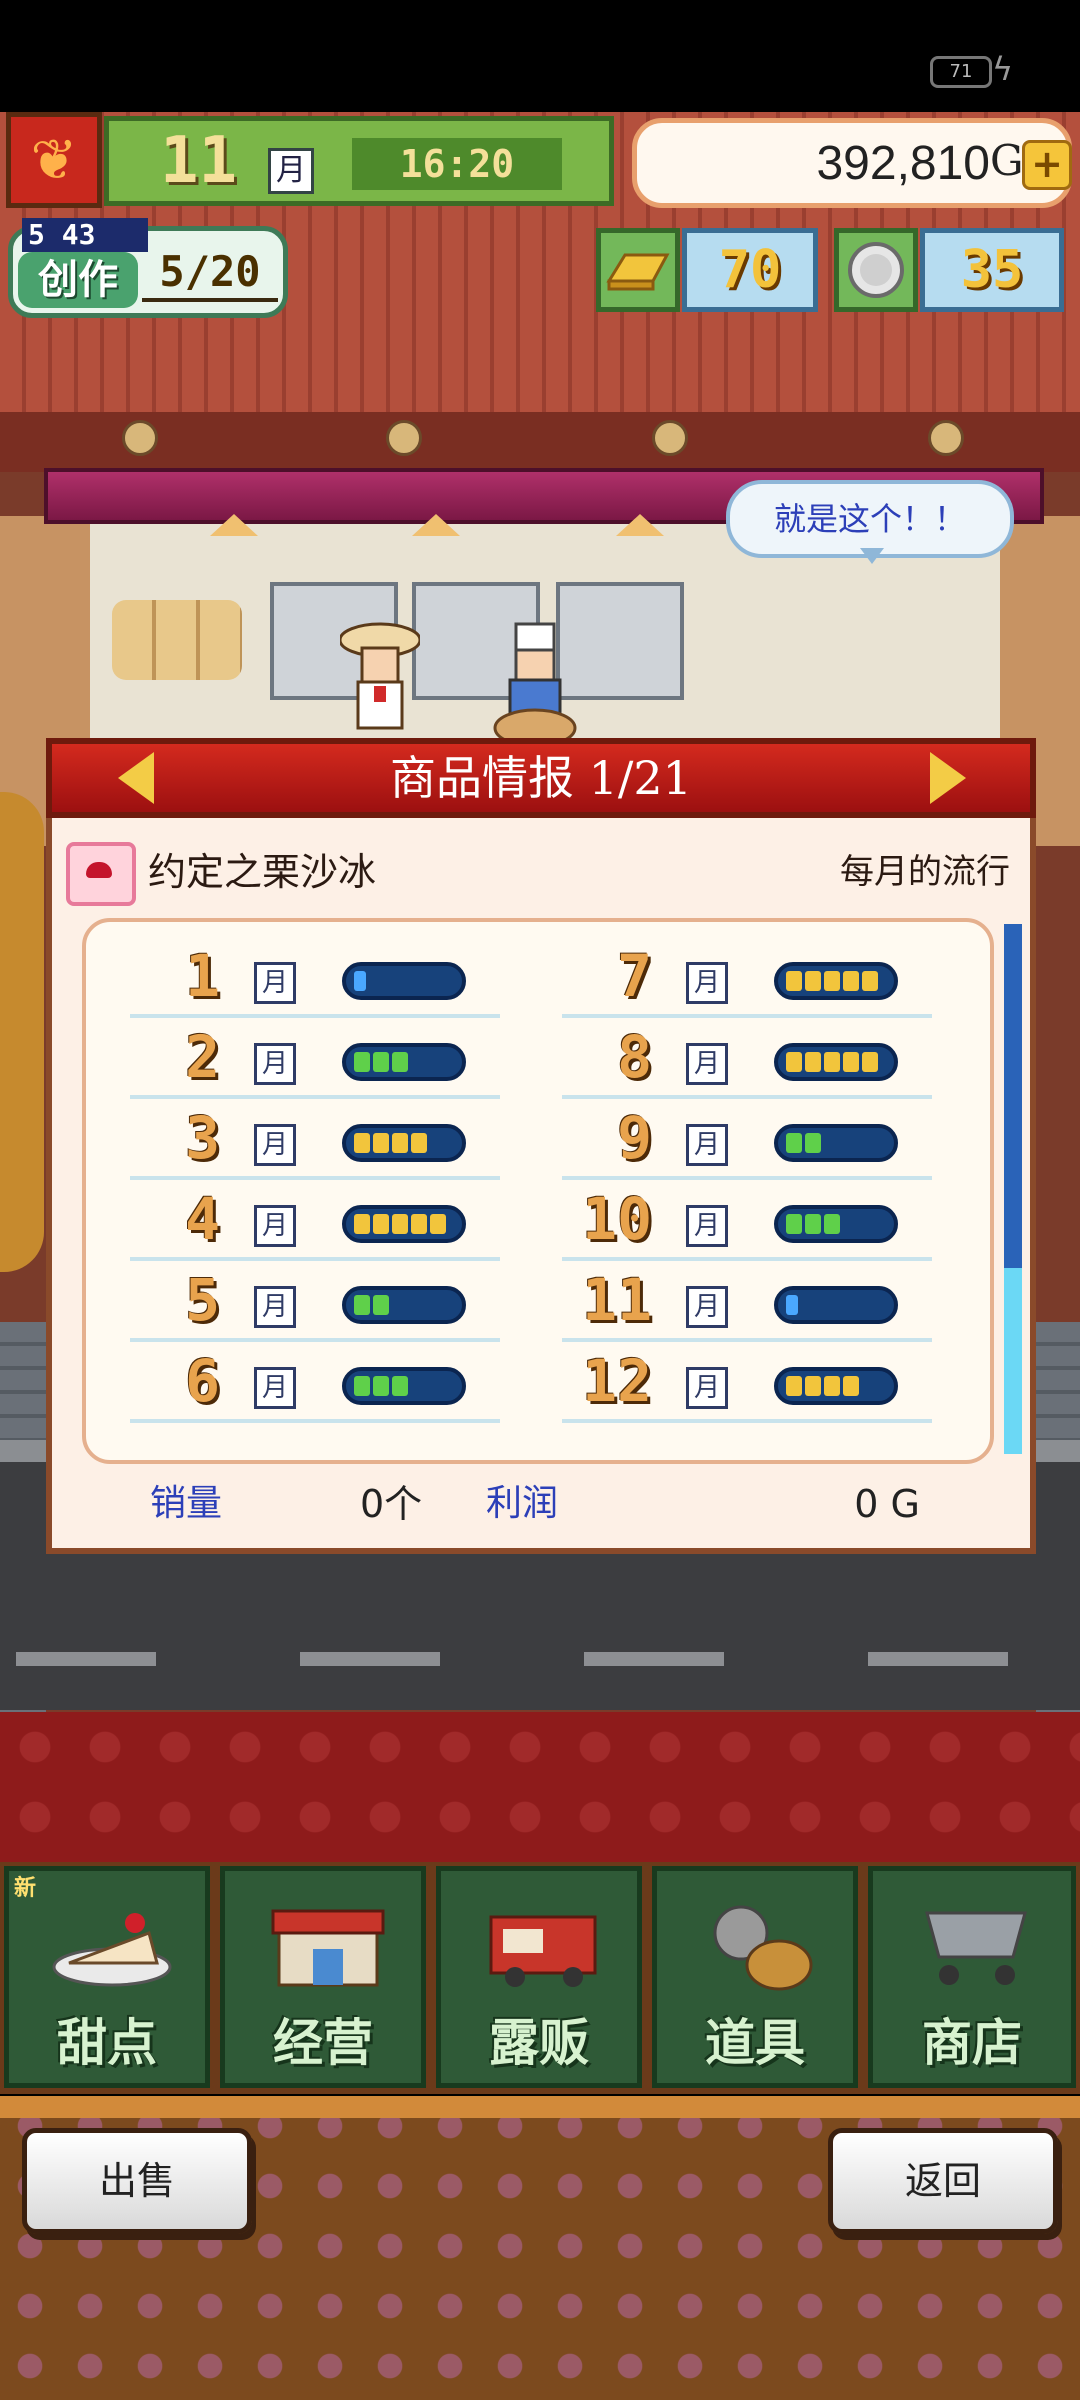  What do you see at coordinates (992, 270) in the screenshot?
I see `silver-coin-count: 35` at bounding box center [992, 270].